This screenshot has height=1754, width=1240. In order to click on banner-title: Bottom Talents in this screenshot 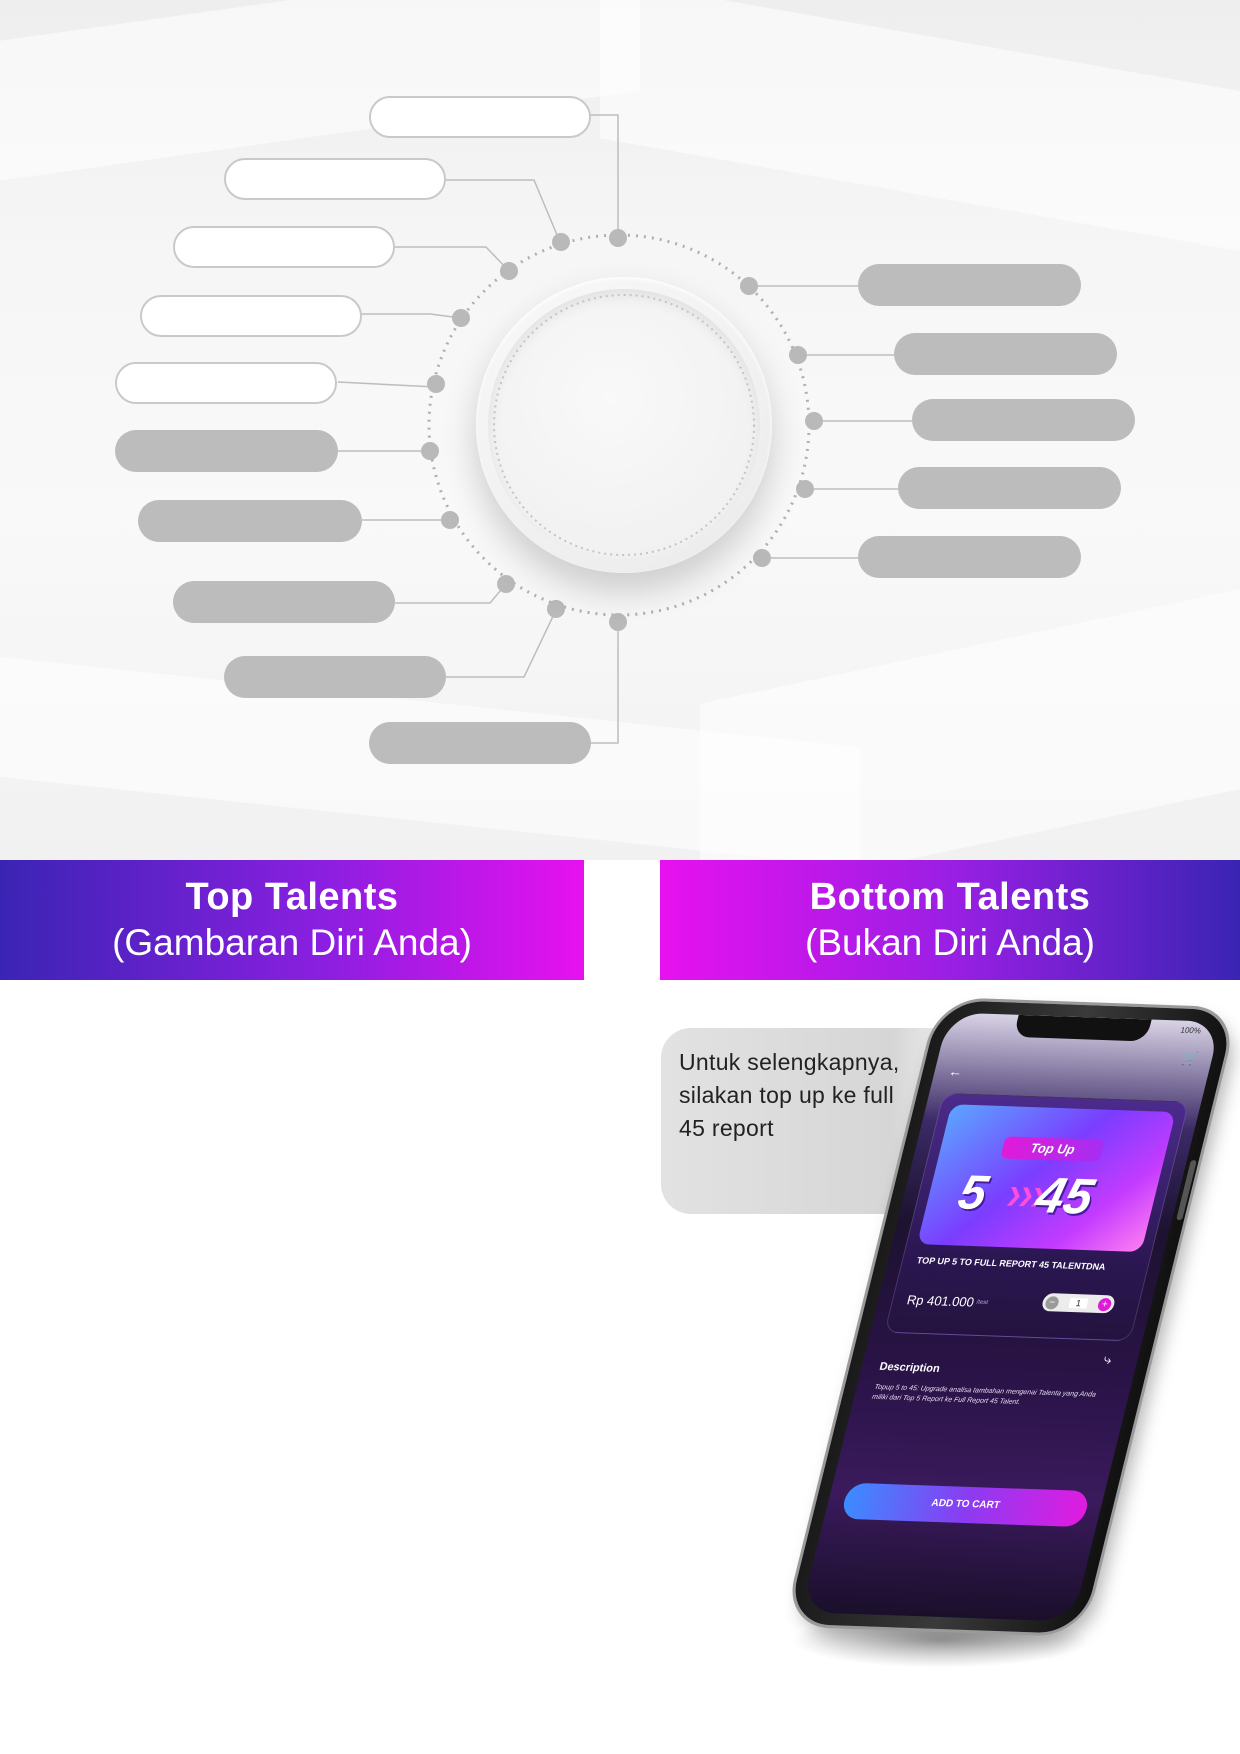, I will do `click(950, 897)`.